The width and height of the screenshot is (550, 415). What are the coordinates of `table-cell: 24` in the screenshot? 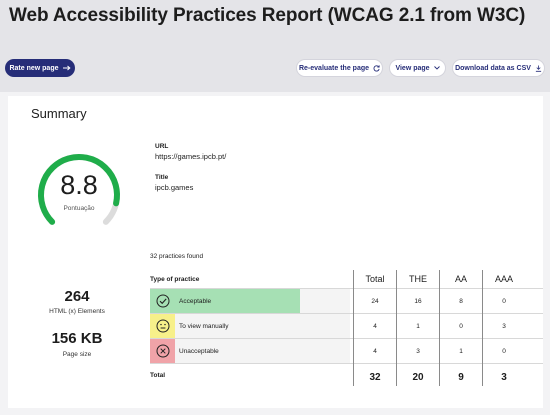 It's located at (375, 301).